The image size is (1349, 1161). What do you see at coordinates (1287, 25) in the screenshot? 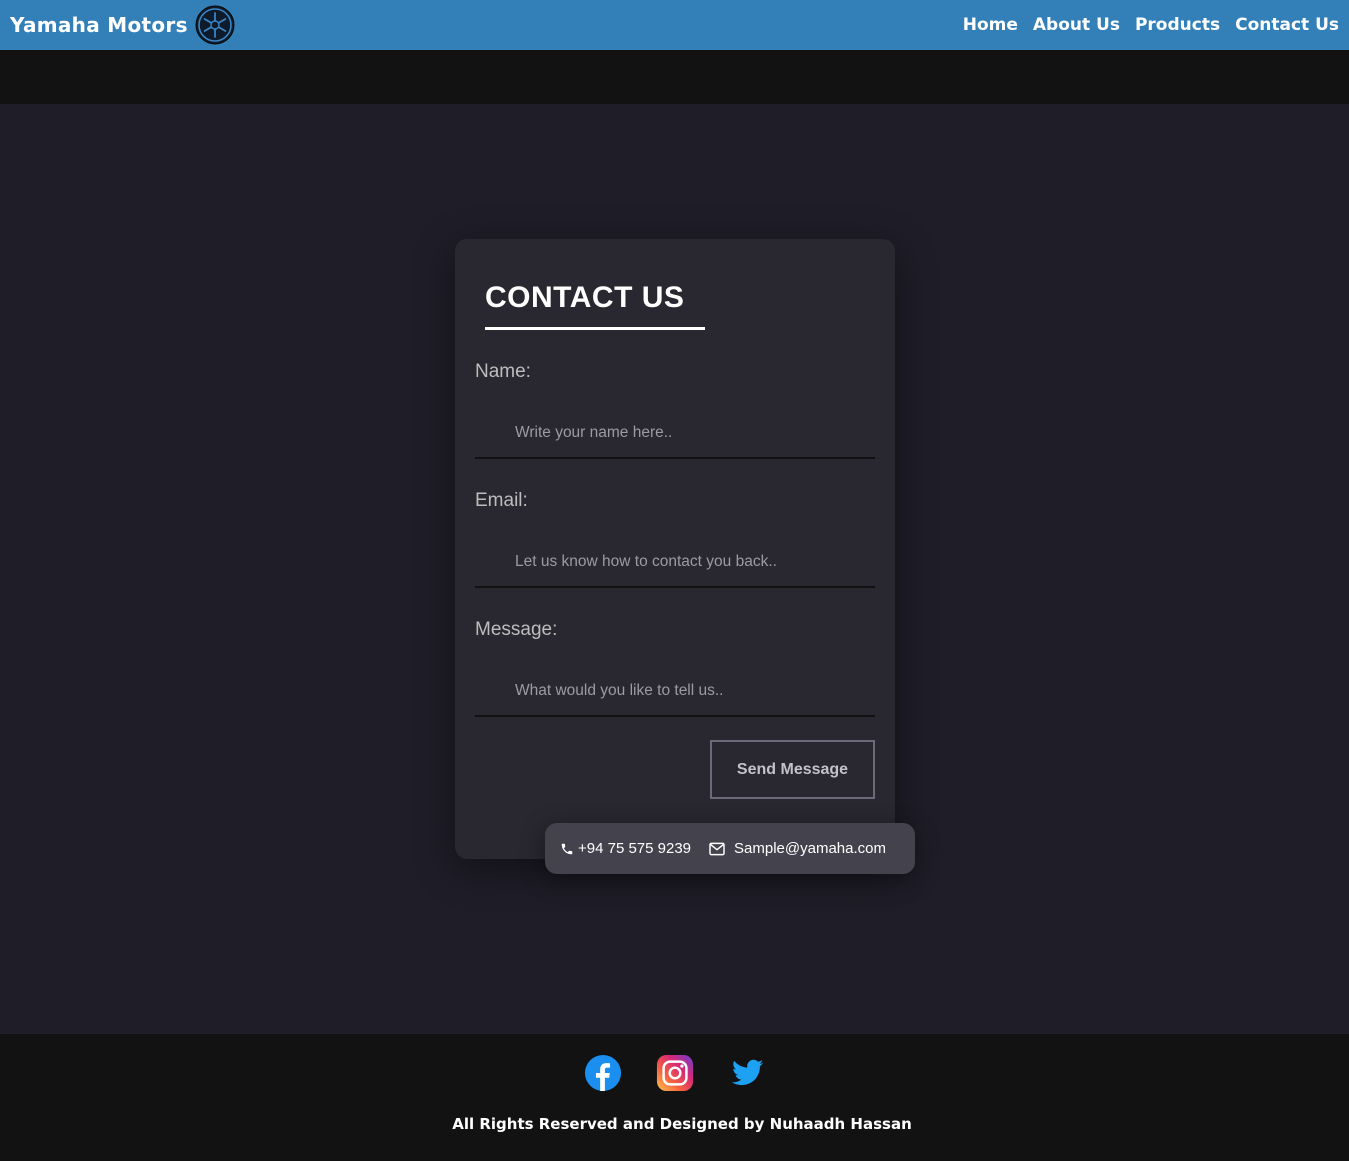
I see `nav-link-contact-us: Contact Us` at bounding box center [1287, 25].